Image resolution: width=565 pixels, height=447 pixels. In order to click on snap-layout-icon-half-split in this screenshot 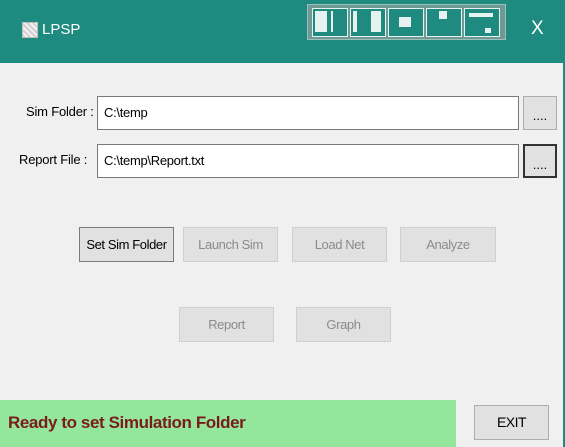, I will do `click(330, 22)`.